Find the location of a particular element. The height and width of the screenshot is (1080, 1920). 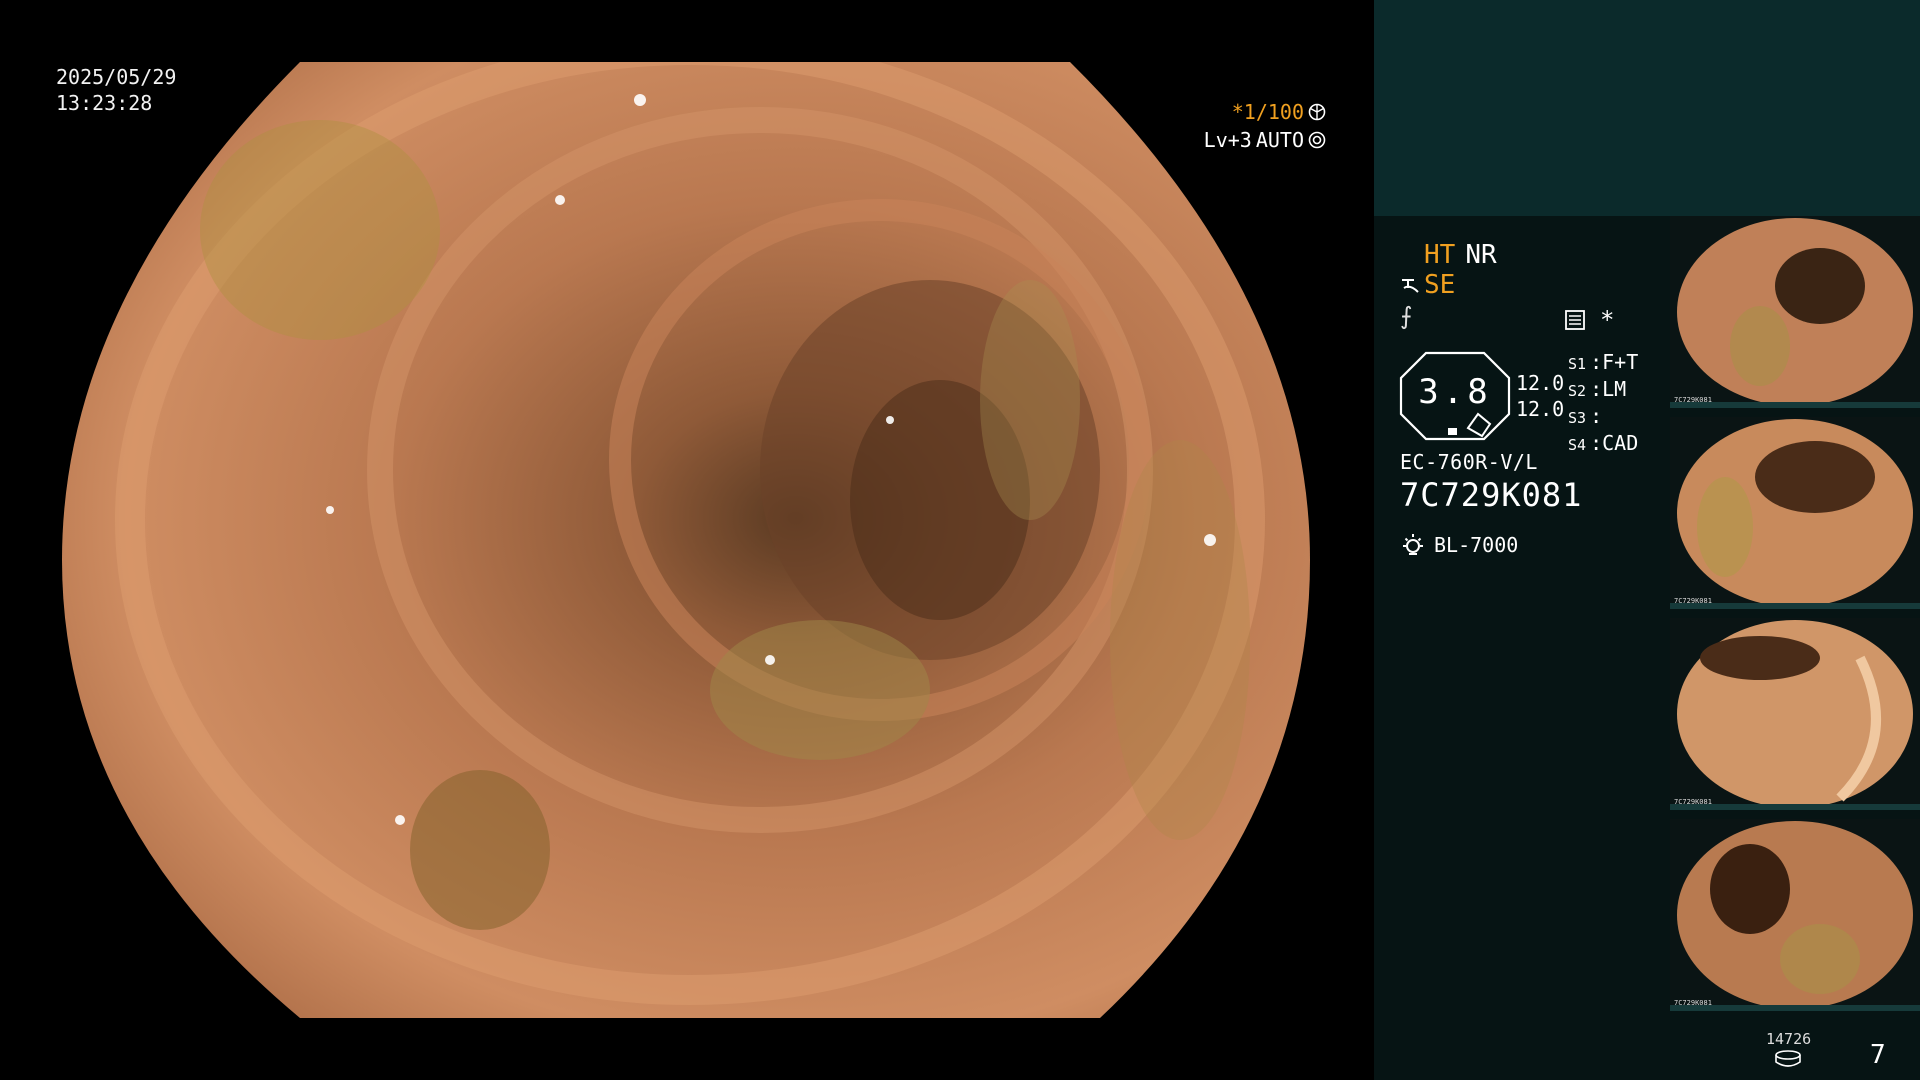

time-text: 13:23:28 is located at coordinates (104, 103).